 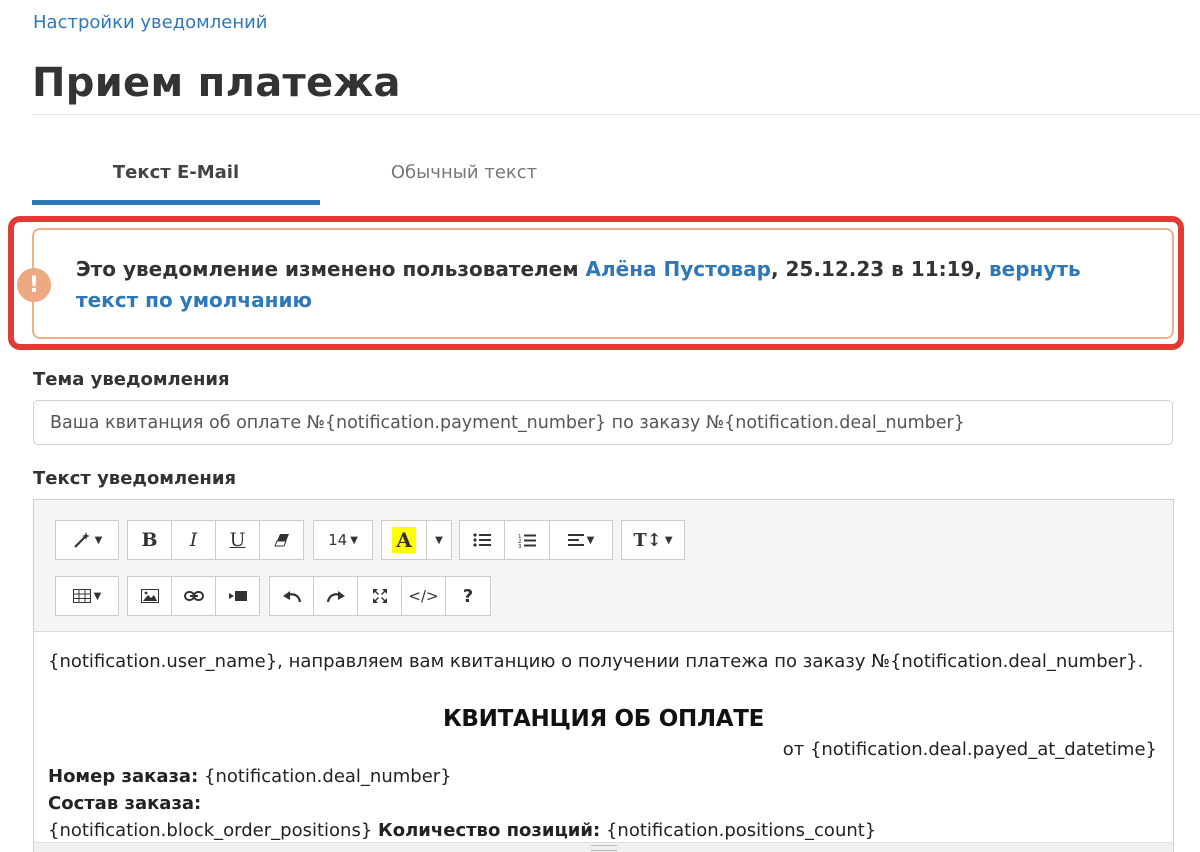 I want to click on video-icon, so click(x=237, y=596).